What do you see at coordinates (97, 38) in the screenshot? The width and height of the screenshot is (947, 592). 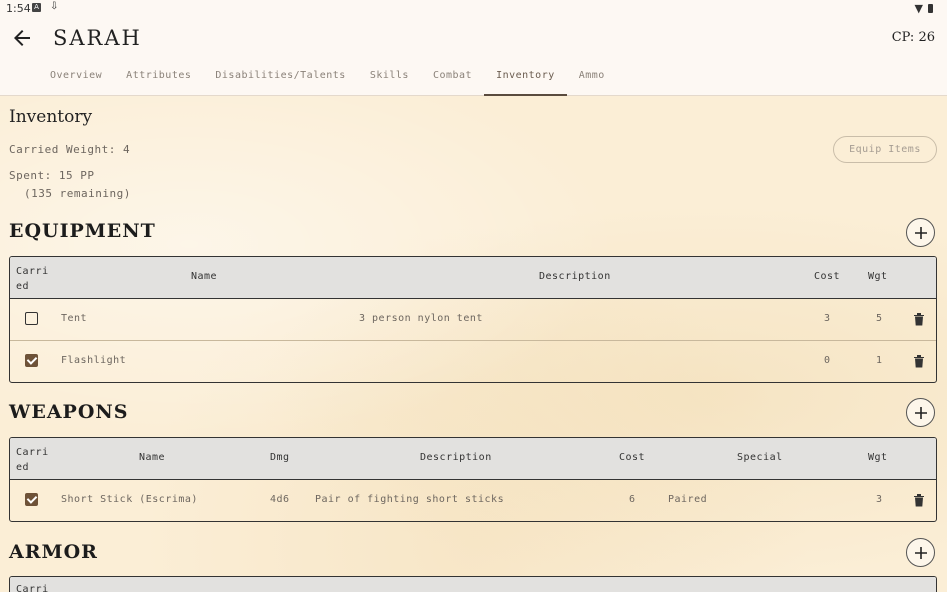 I see `page-title: SARAH` at bounding box center [97, 38].